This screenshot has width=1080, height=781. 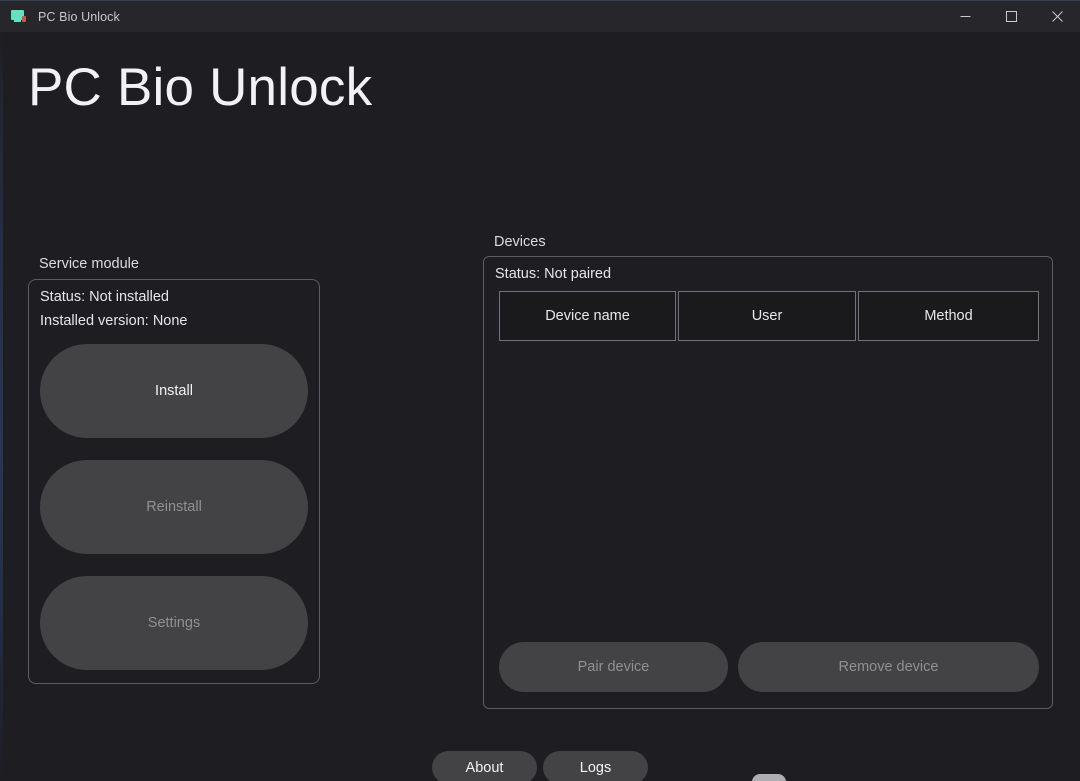 I want to click on service-status-text: Status: Not installed, so click(x=104, y=297).